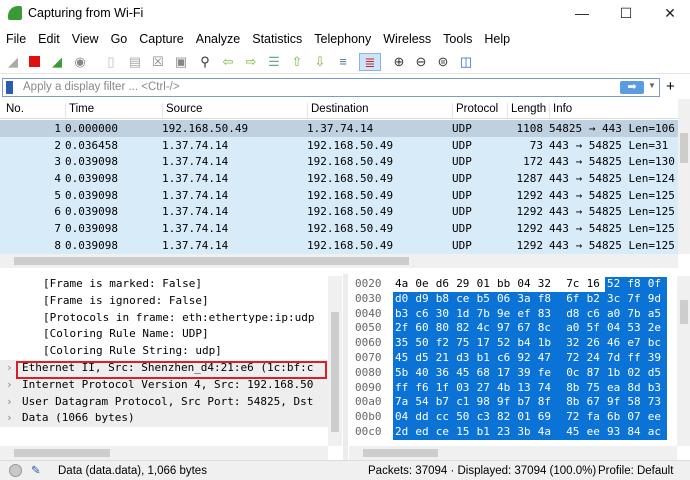  Describe the element at coordinates (466, 62) in the screenshot. I see `resize-columns-icon: ◫` at that location.